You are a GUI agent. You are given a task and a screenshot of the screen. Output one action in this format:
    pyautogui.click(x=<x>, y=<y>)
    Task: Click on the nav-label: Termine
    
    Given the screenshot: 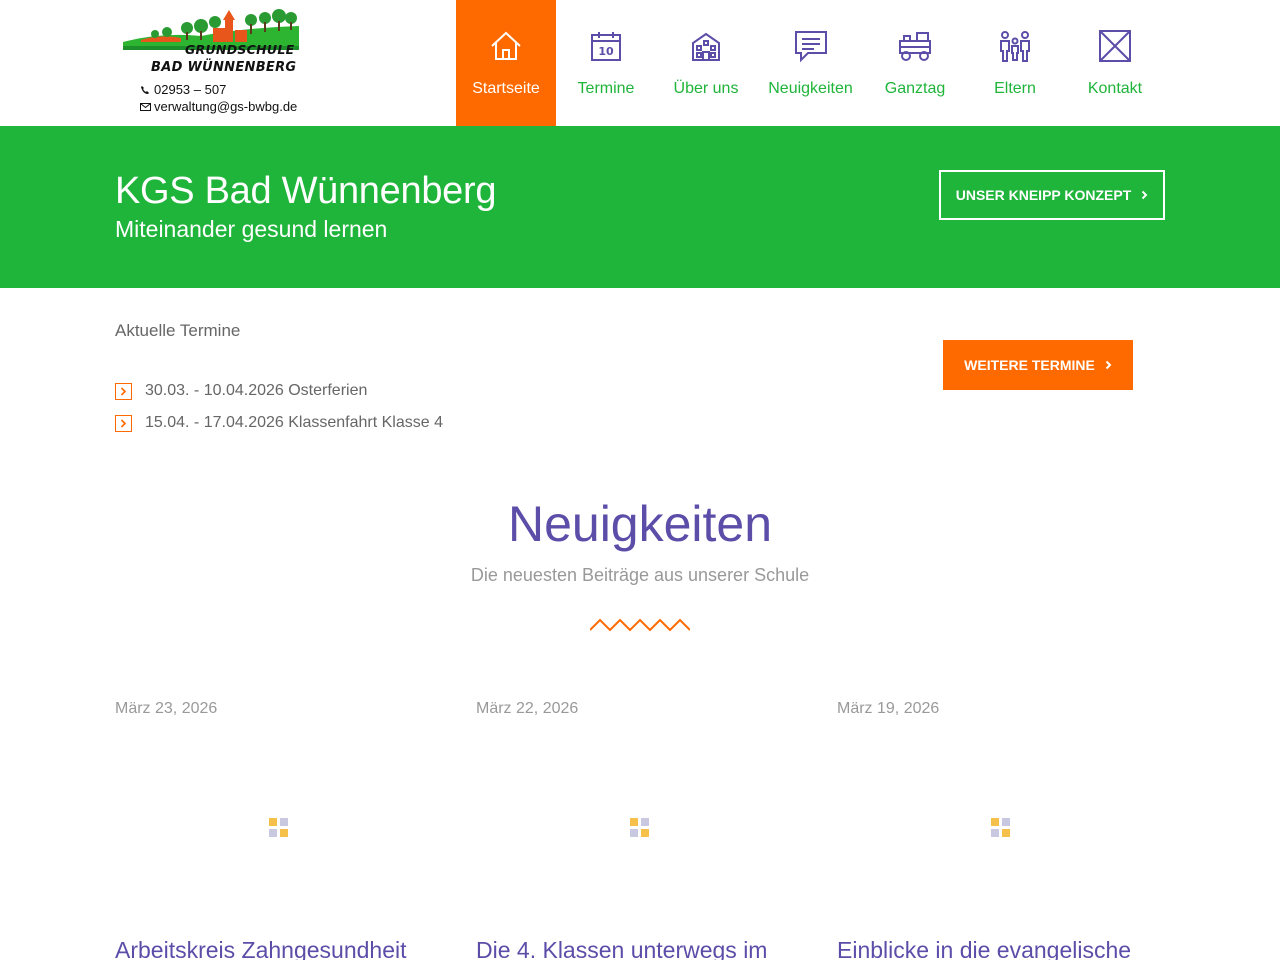 What is the action you would take?
    pyautogui.click(x=606, y=88)
    